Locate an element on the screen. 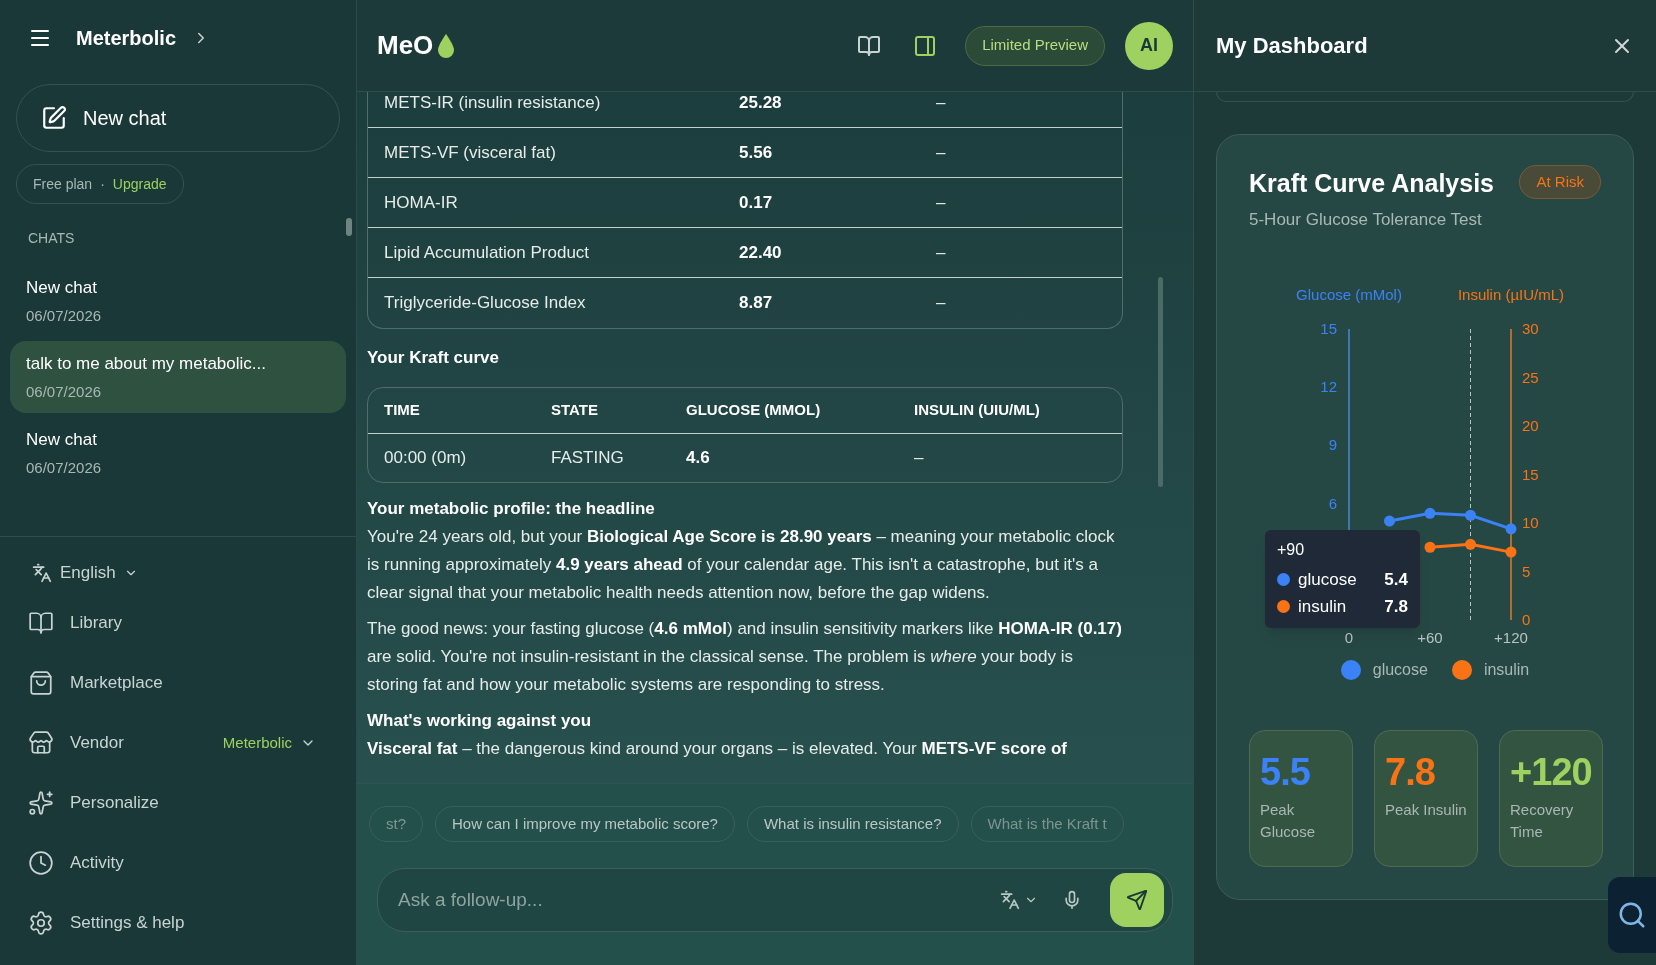 Image resolution: width=1656 pixels, height=965 pixels. stat-value: 5.5 is located at coordinates (1285, 772).